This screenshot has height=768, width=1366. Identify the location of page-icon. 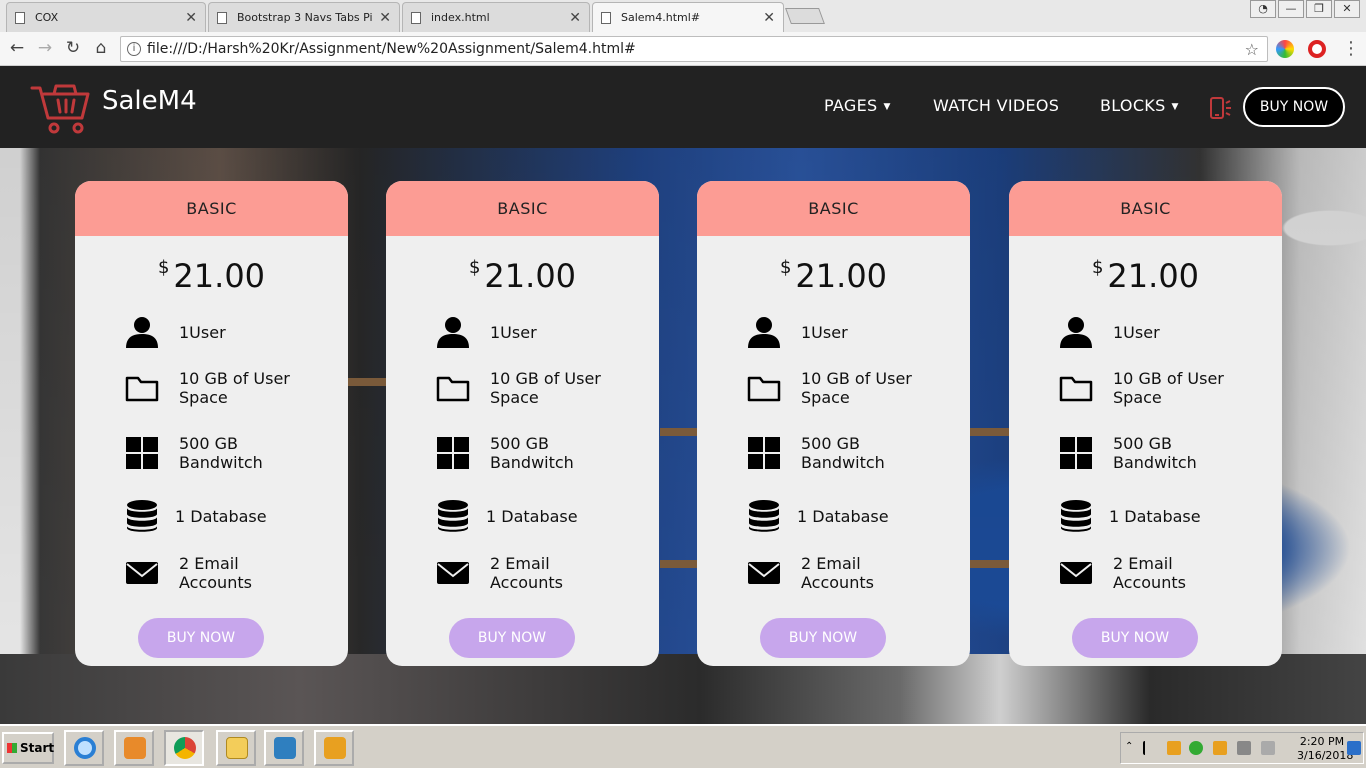
(606, 17).